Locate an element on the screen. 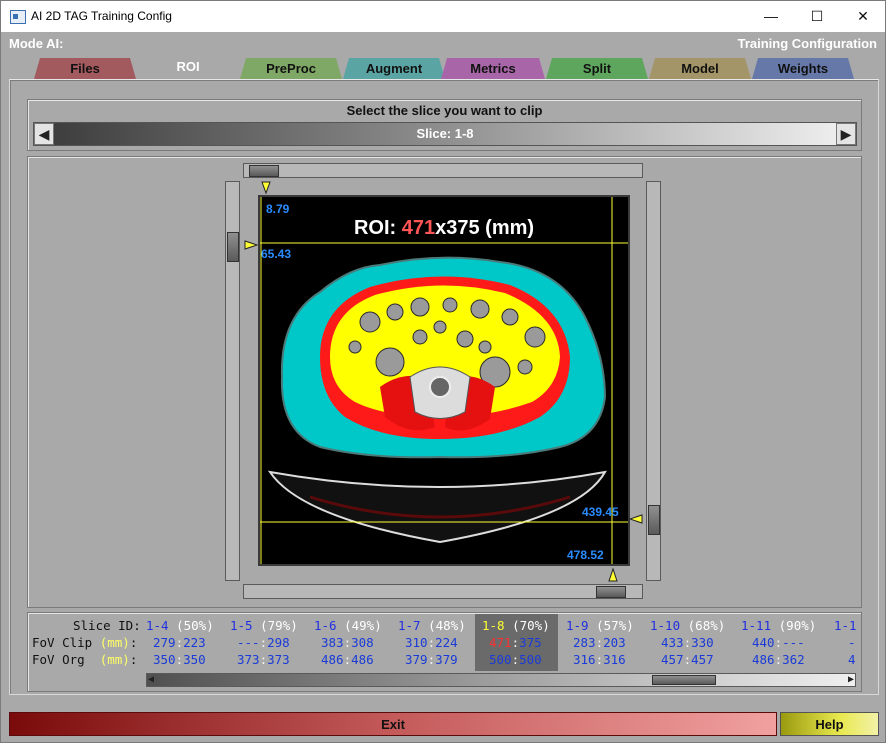  roi-top-value: 8.79 is located at coordinates (278, 209).